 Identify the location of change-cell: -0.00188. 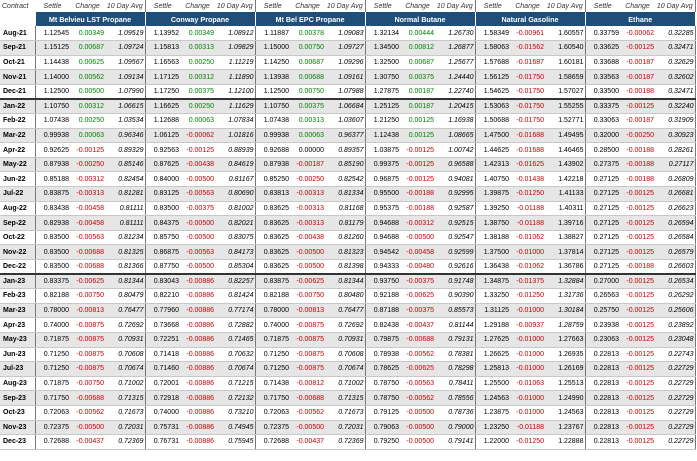
(637, 150).